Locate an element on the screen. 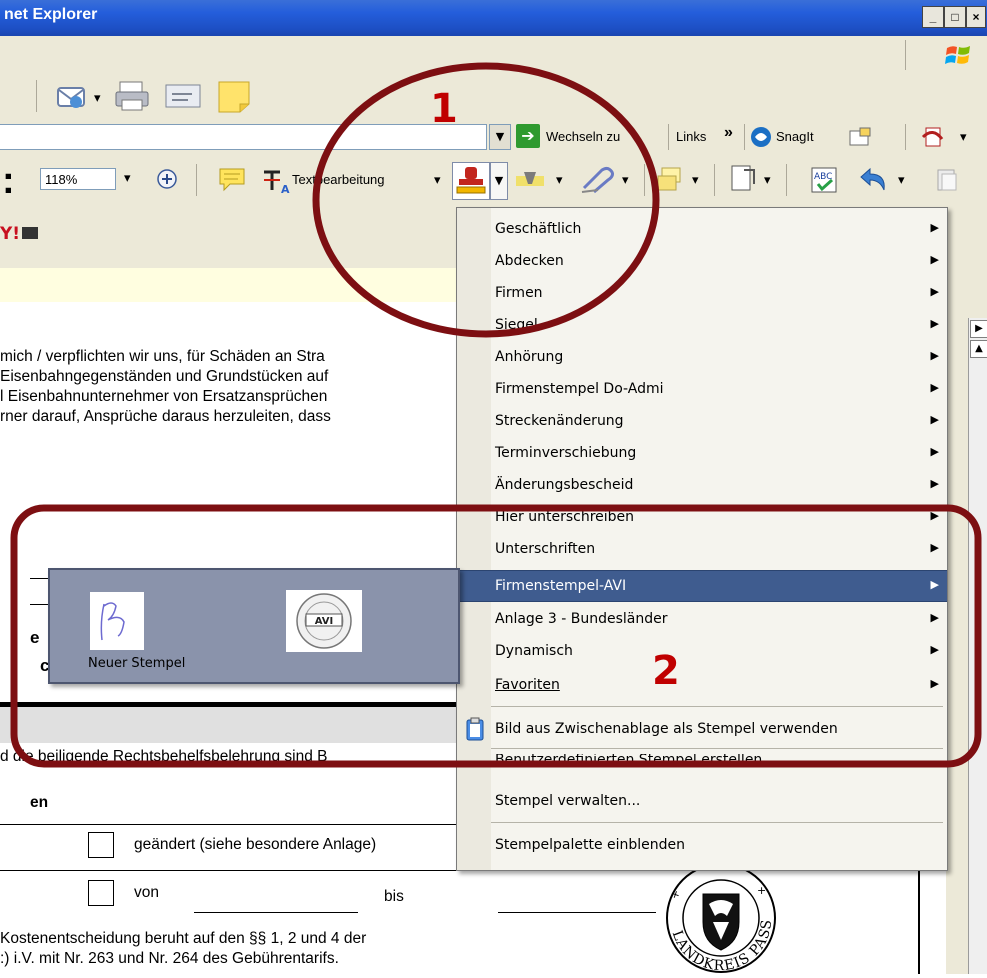  svg-text: A is located at coordinates (285, 188).